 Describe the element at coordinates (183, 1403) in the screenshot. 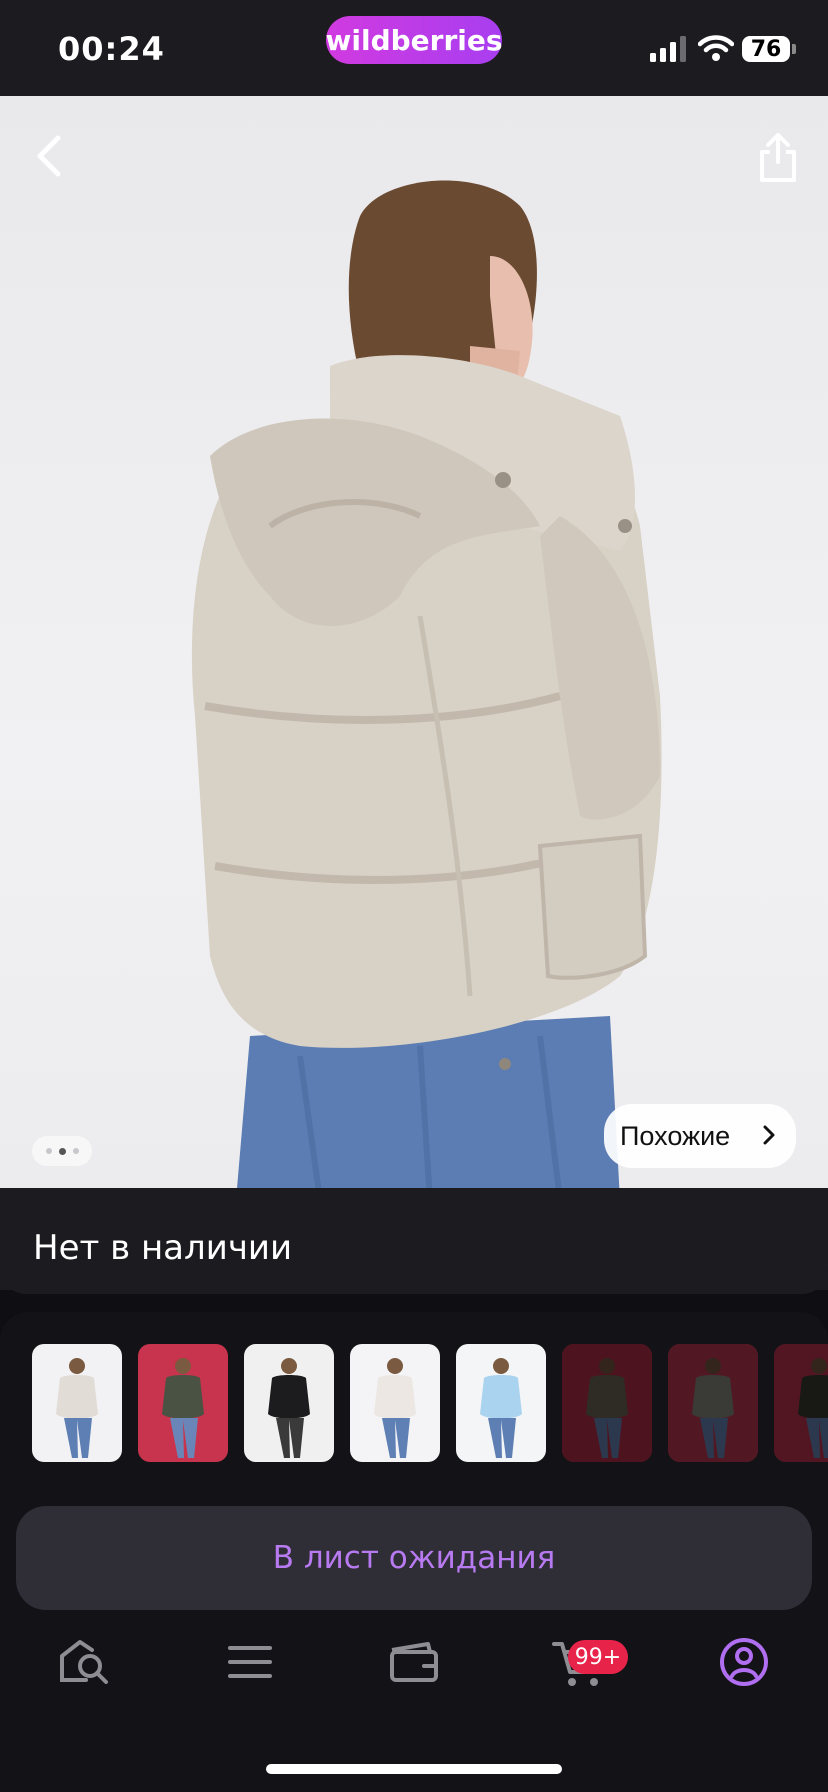

I see `thumbnail-olive-long-jacket` at that location.